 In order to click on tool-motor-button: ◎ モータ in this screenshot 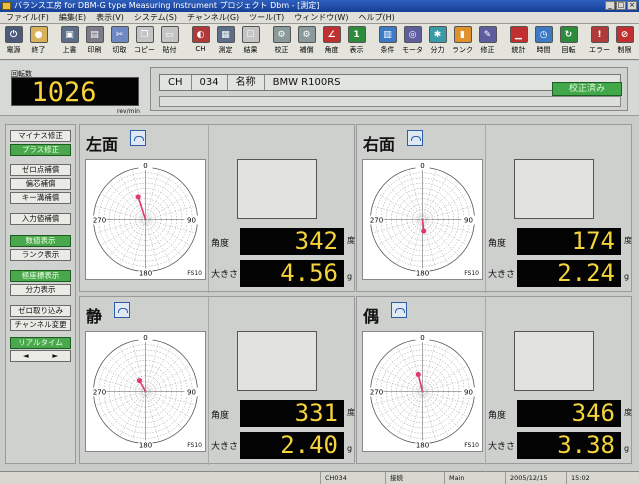, I will do `click(412, 39)`.